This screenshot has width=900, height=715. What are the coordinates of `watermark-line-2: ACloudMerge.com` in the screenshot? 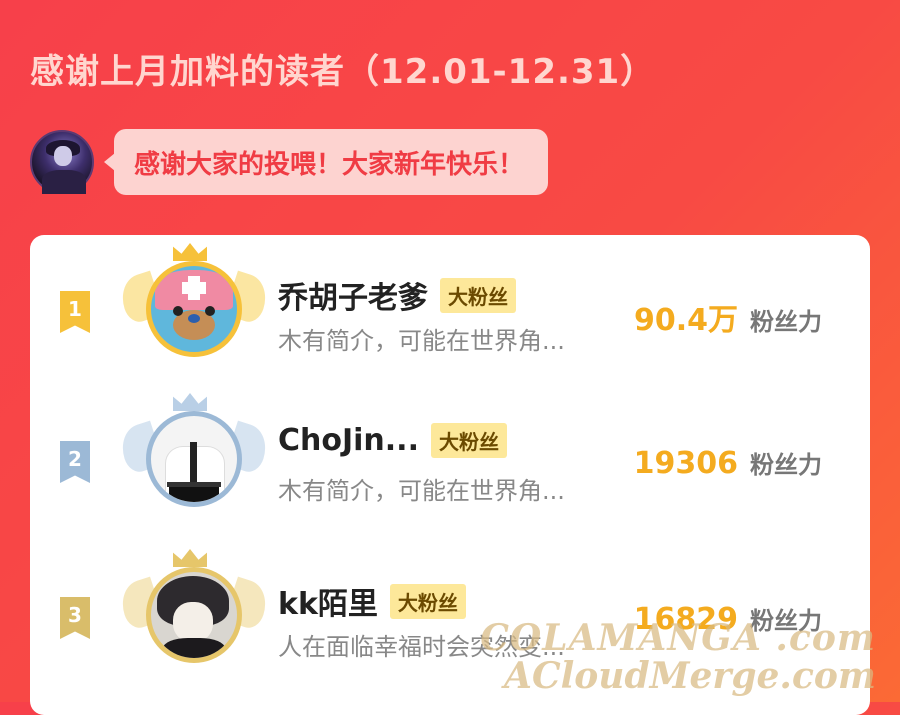 It's located at (690, 676).